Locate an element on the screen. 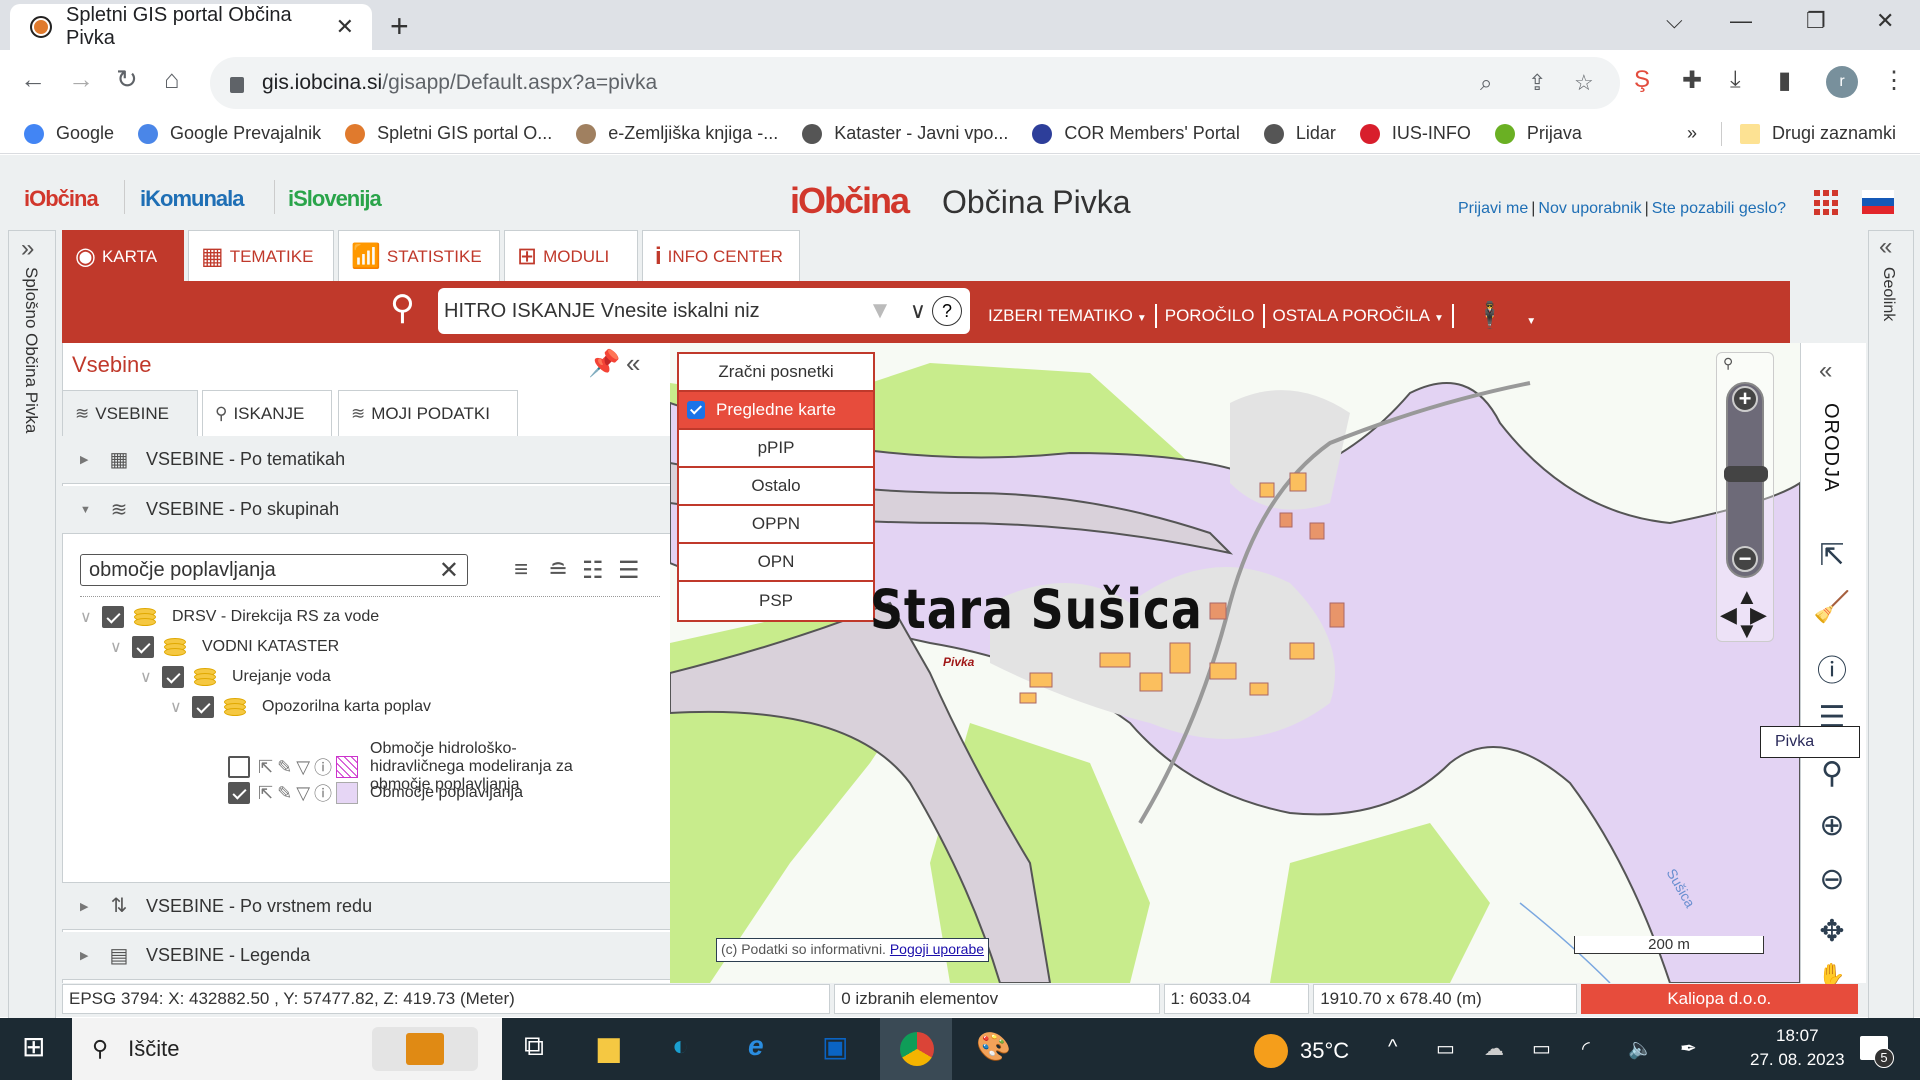 The image size is (1920, 1080). zoom-slider-handle is located at coordinates (1746, 474).